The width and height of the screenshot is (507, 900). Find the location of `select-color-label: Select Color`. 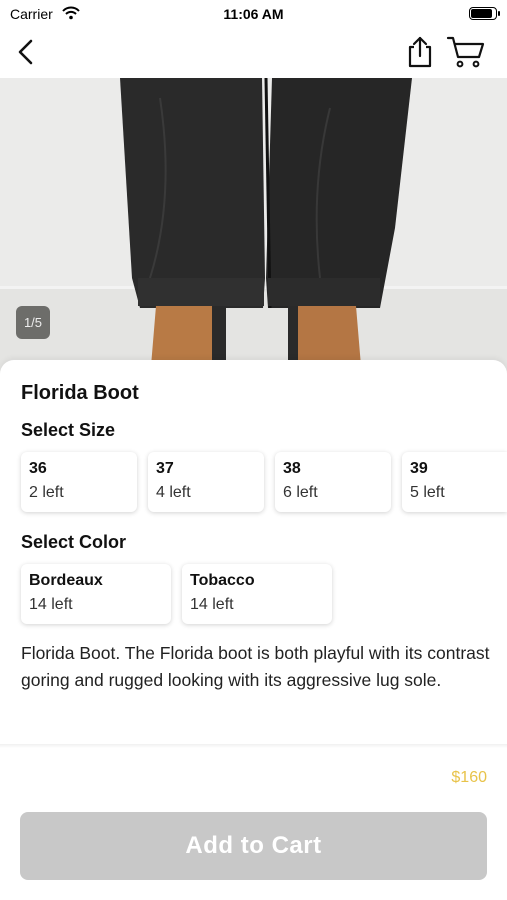

select-color-label: Select Color is located at coordinates (74, 542).